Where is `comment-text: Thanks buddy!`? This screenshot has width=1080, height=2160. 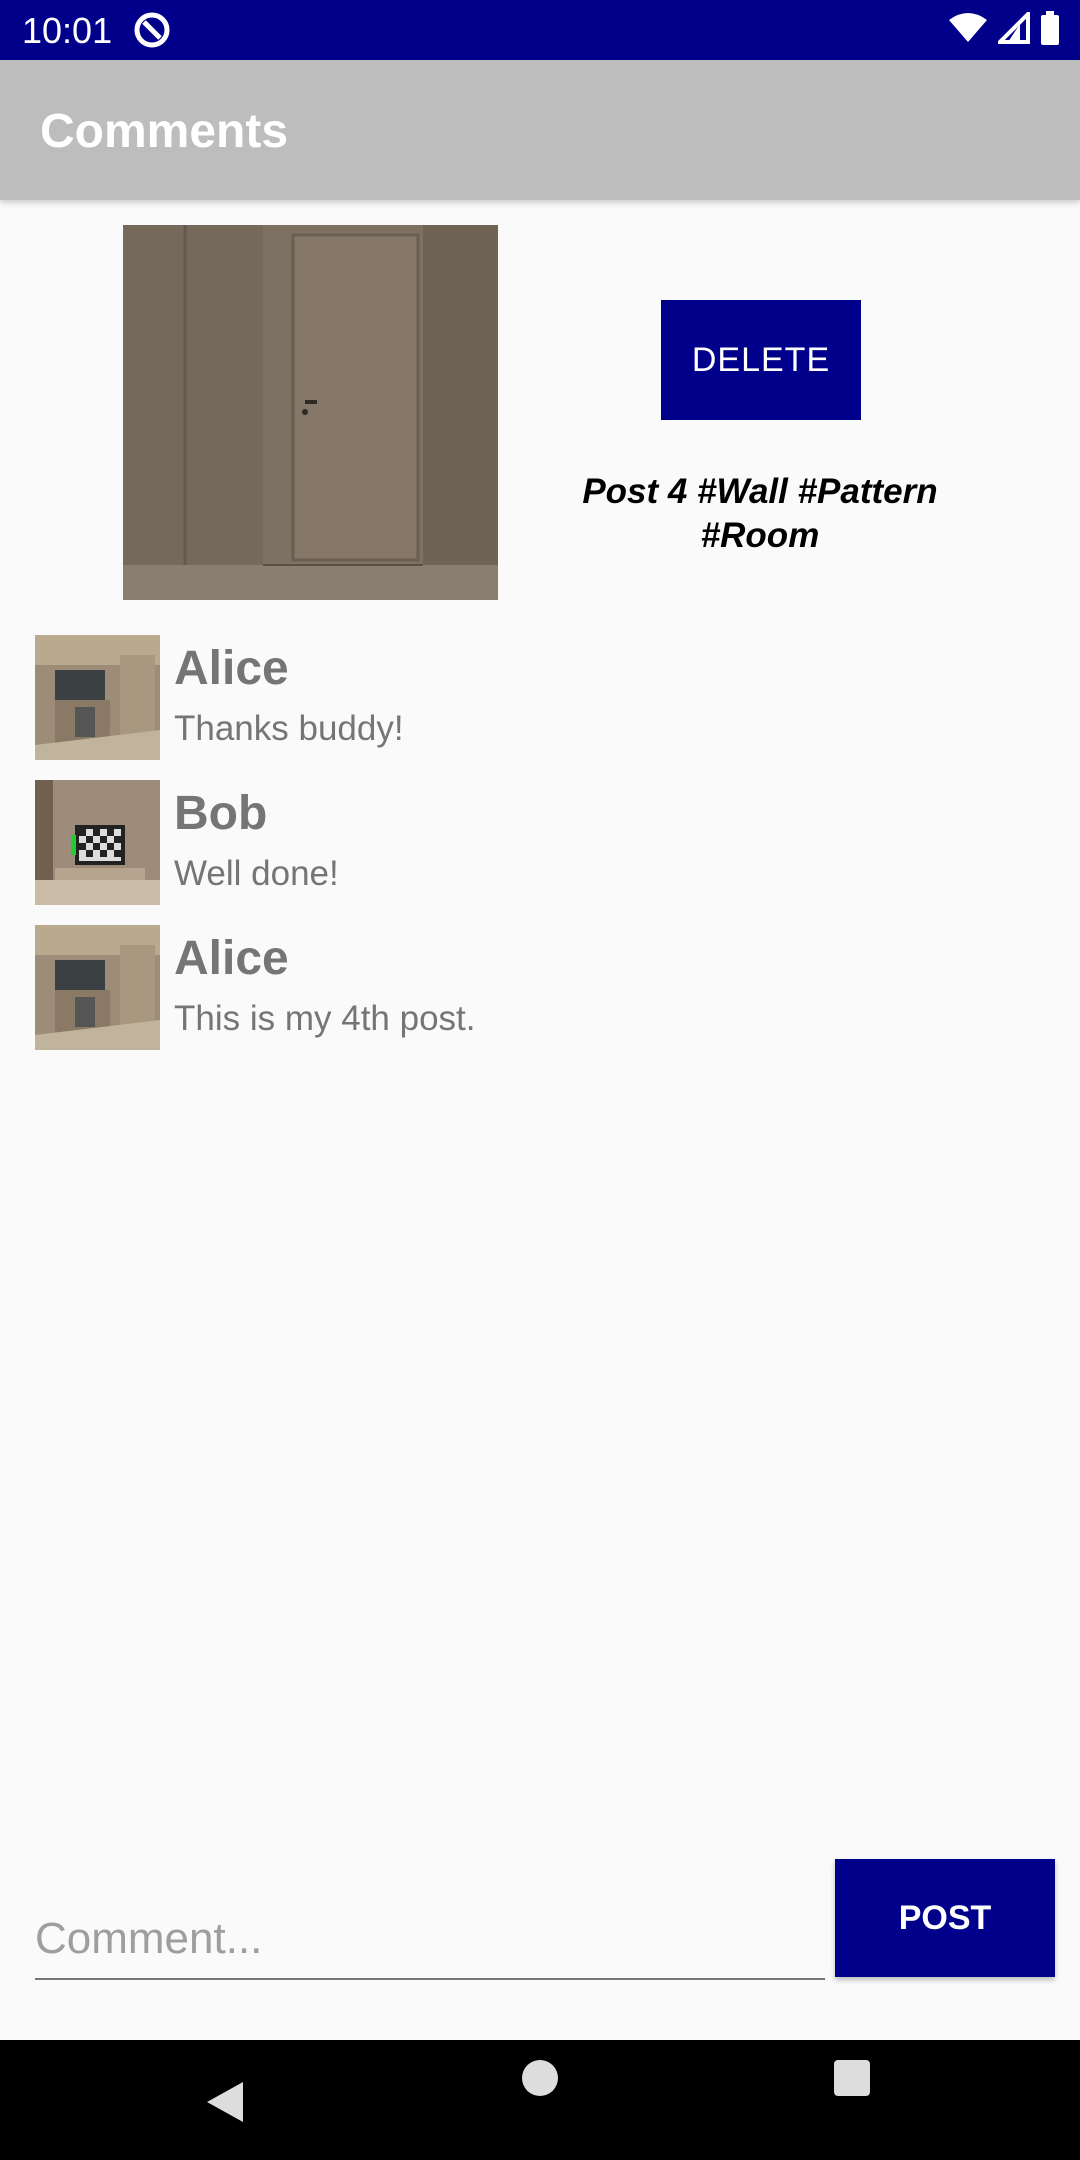
comment-text: Thanks buddy! is located at coordinates (289, 728).